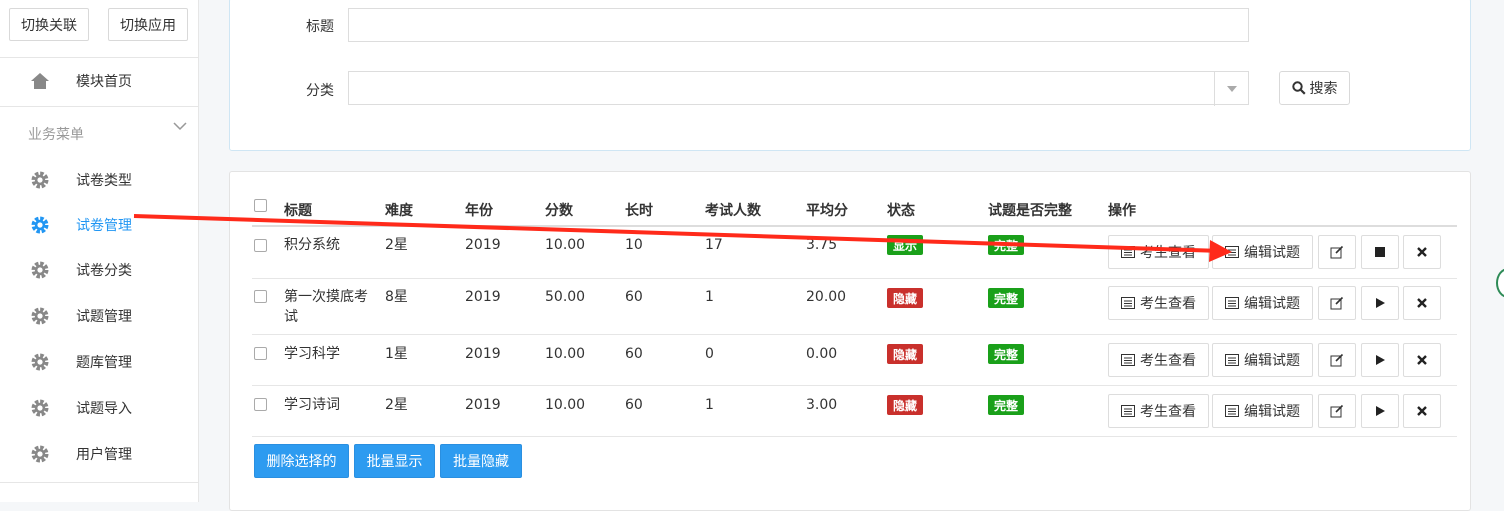  I want to click on column-header-year: 年份, so click(479, 211).